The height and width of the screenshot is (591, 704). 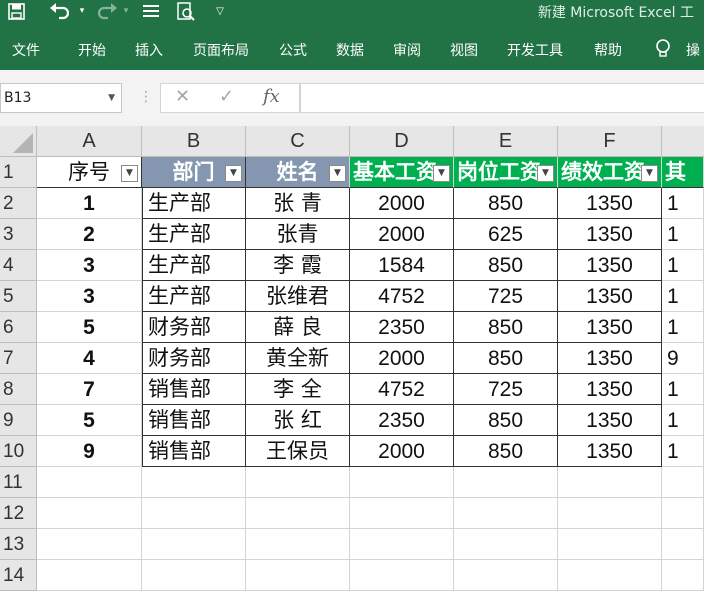 I want to click on cell-e10: 850, so click(x=506, y=451).